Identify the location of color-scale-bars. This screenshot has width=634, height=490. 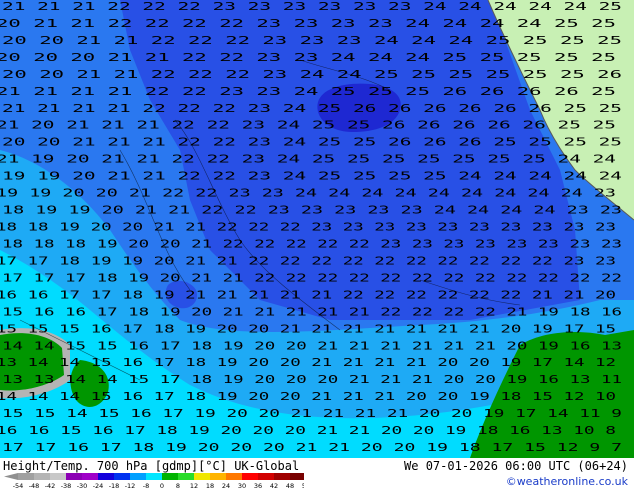
(154, 476).